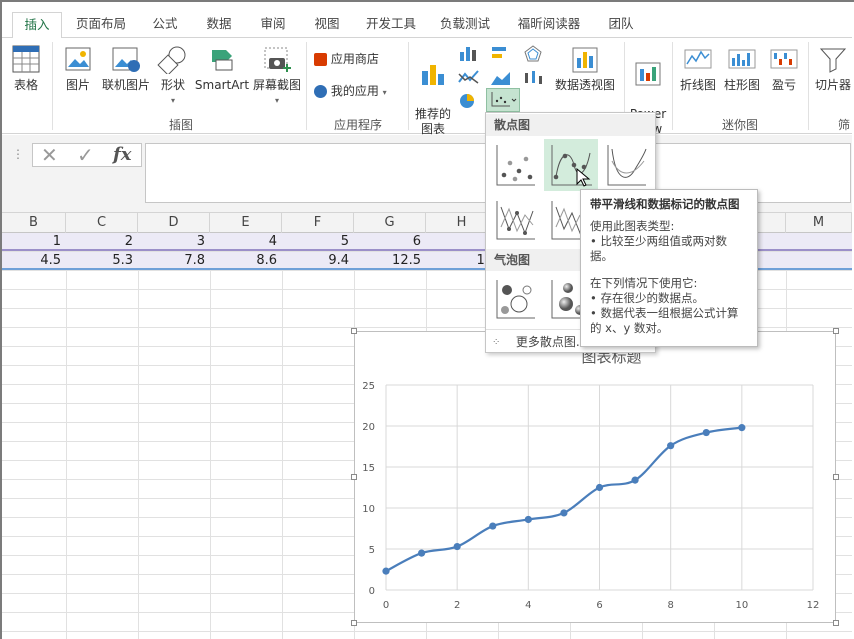 This screenshot has height=639, width=854. I want to click on column-chart-button, so click(469, 53).